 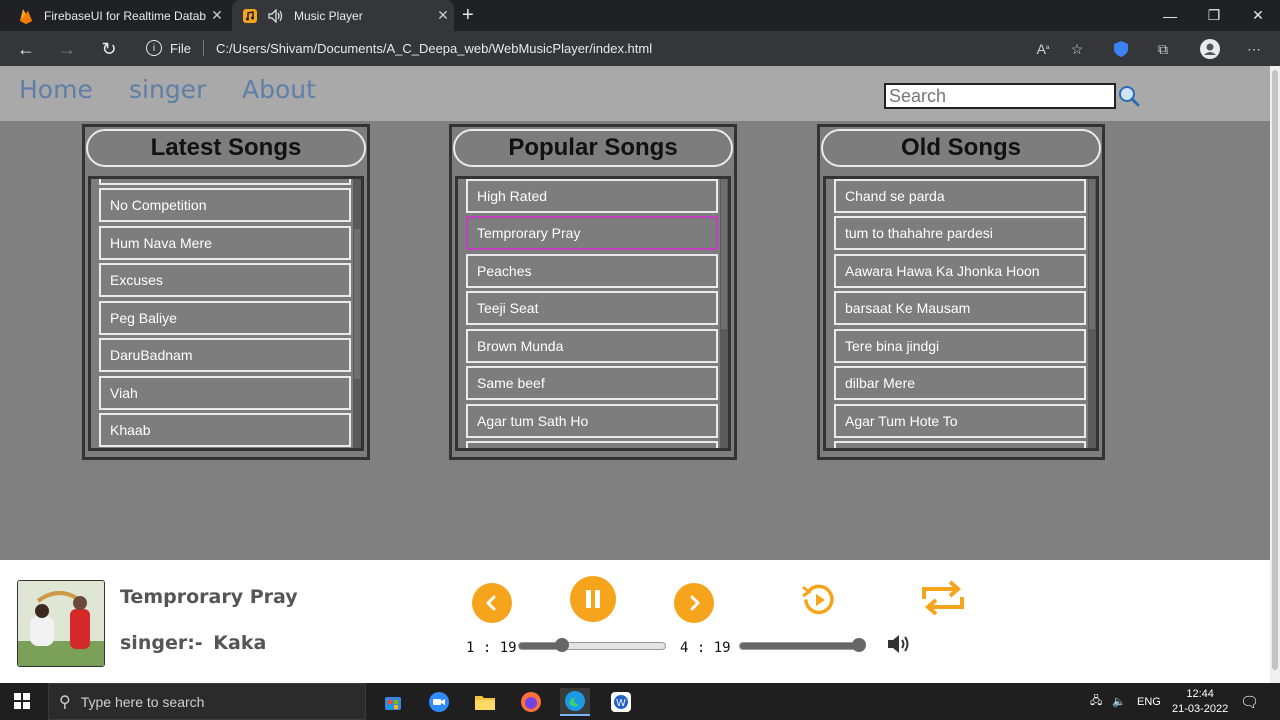 I want to click on song-item: tum to thahahre pardesi, so click(x=960, y=233).